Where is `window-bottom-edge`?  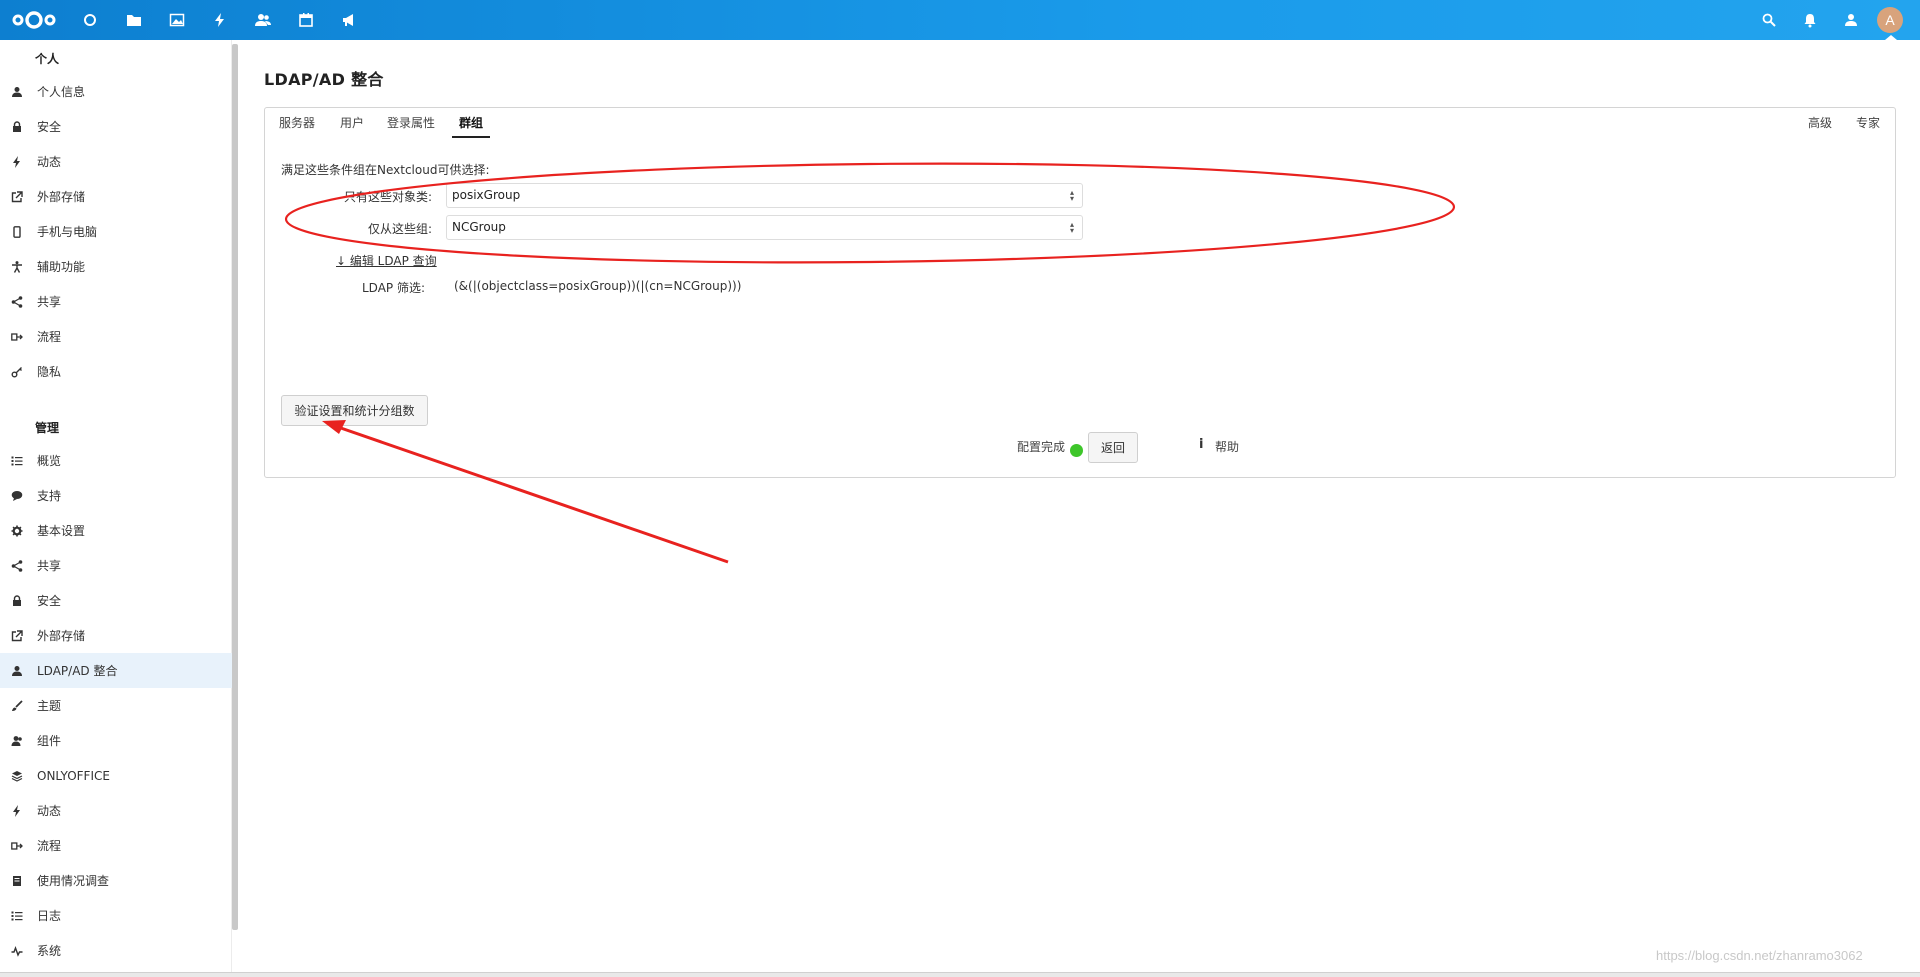 window-bottom-edge is located at coordinates (960, 974).